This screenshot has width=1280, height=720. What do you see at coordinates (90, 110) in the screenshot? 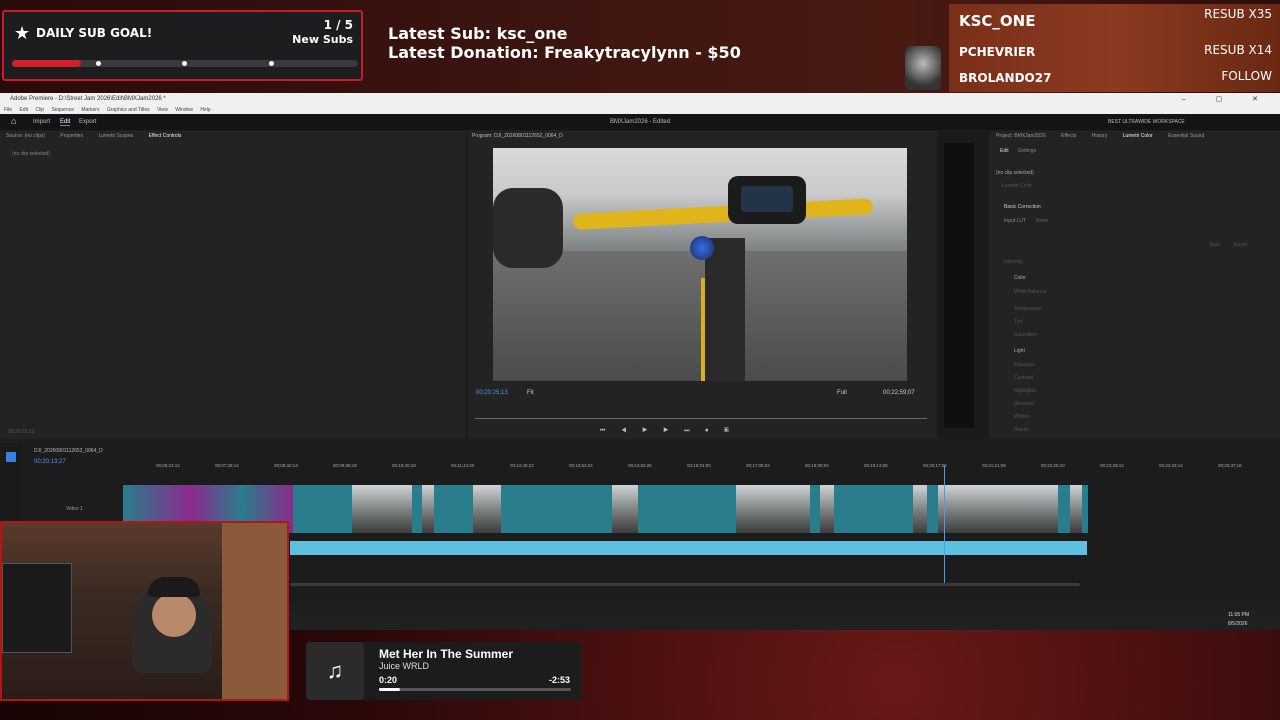
I see `menu-markers: Markers` at bounding box center [90, 110].